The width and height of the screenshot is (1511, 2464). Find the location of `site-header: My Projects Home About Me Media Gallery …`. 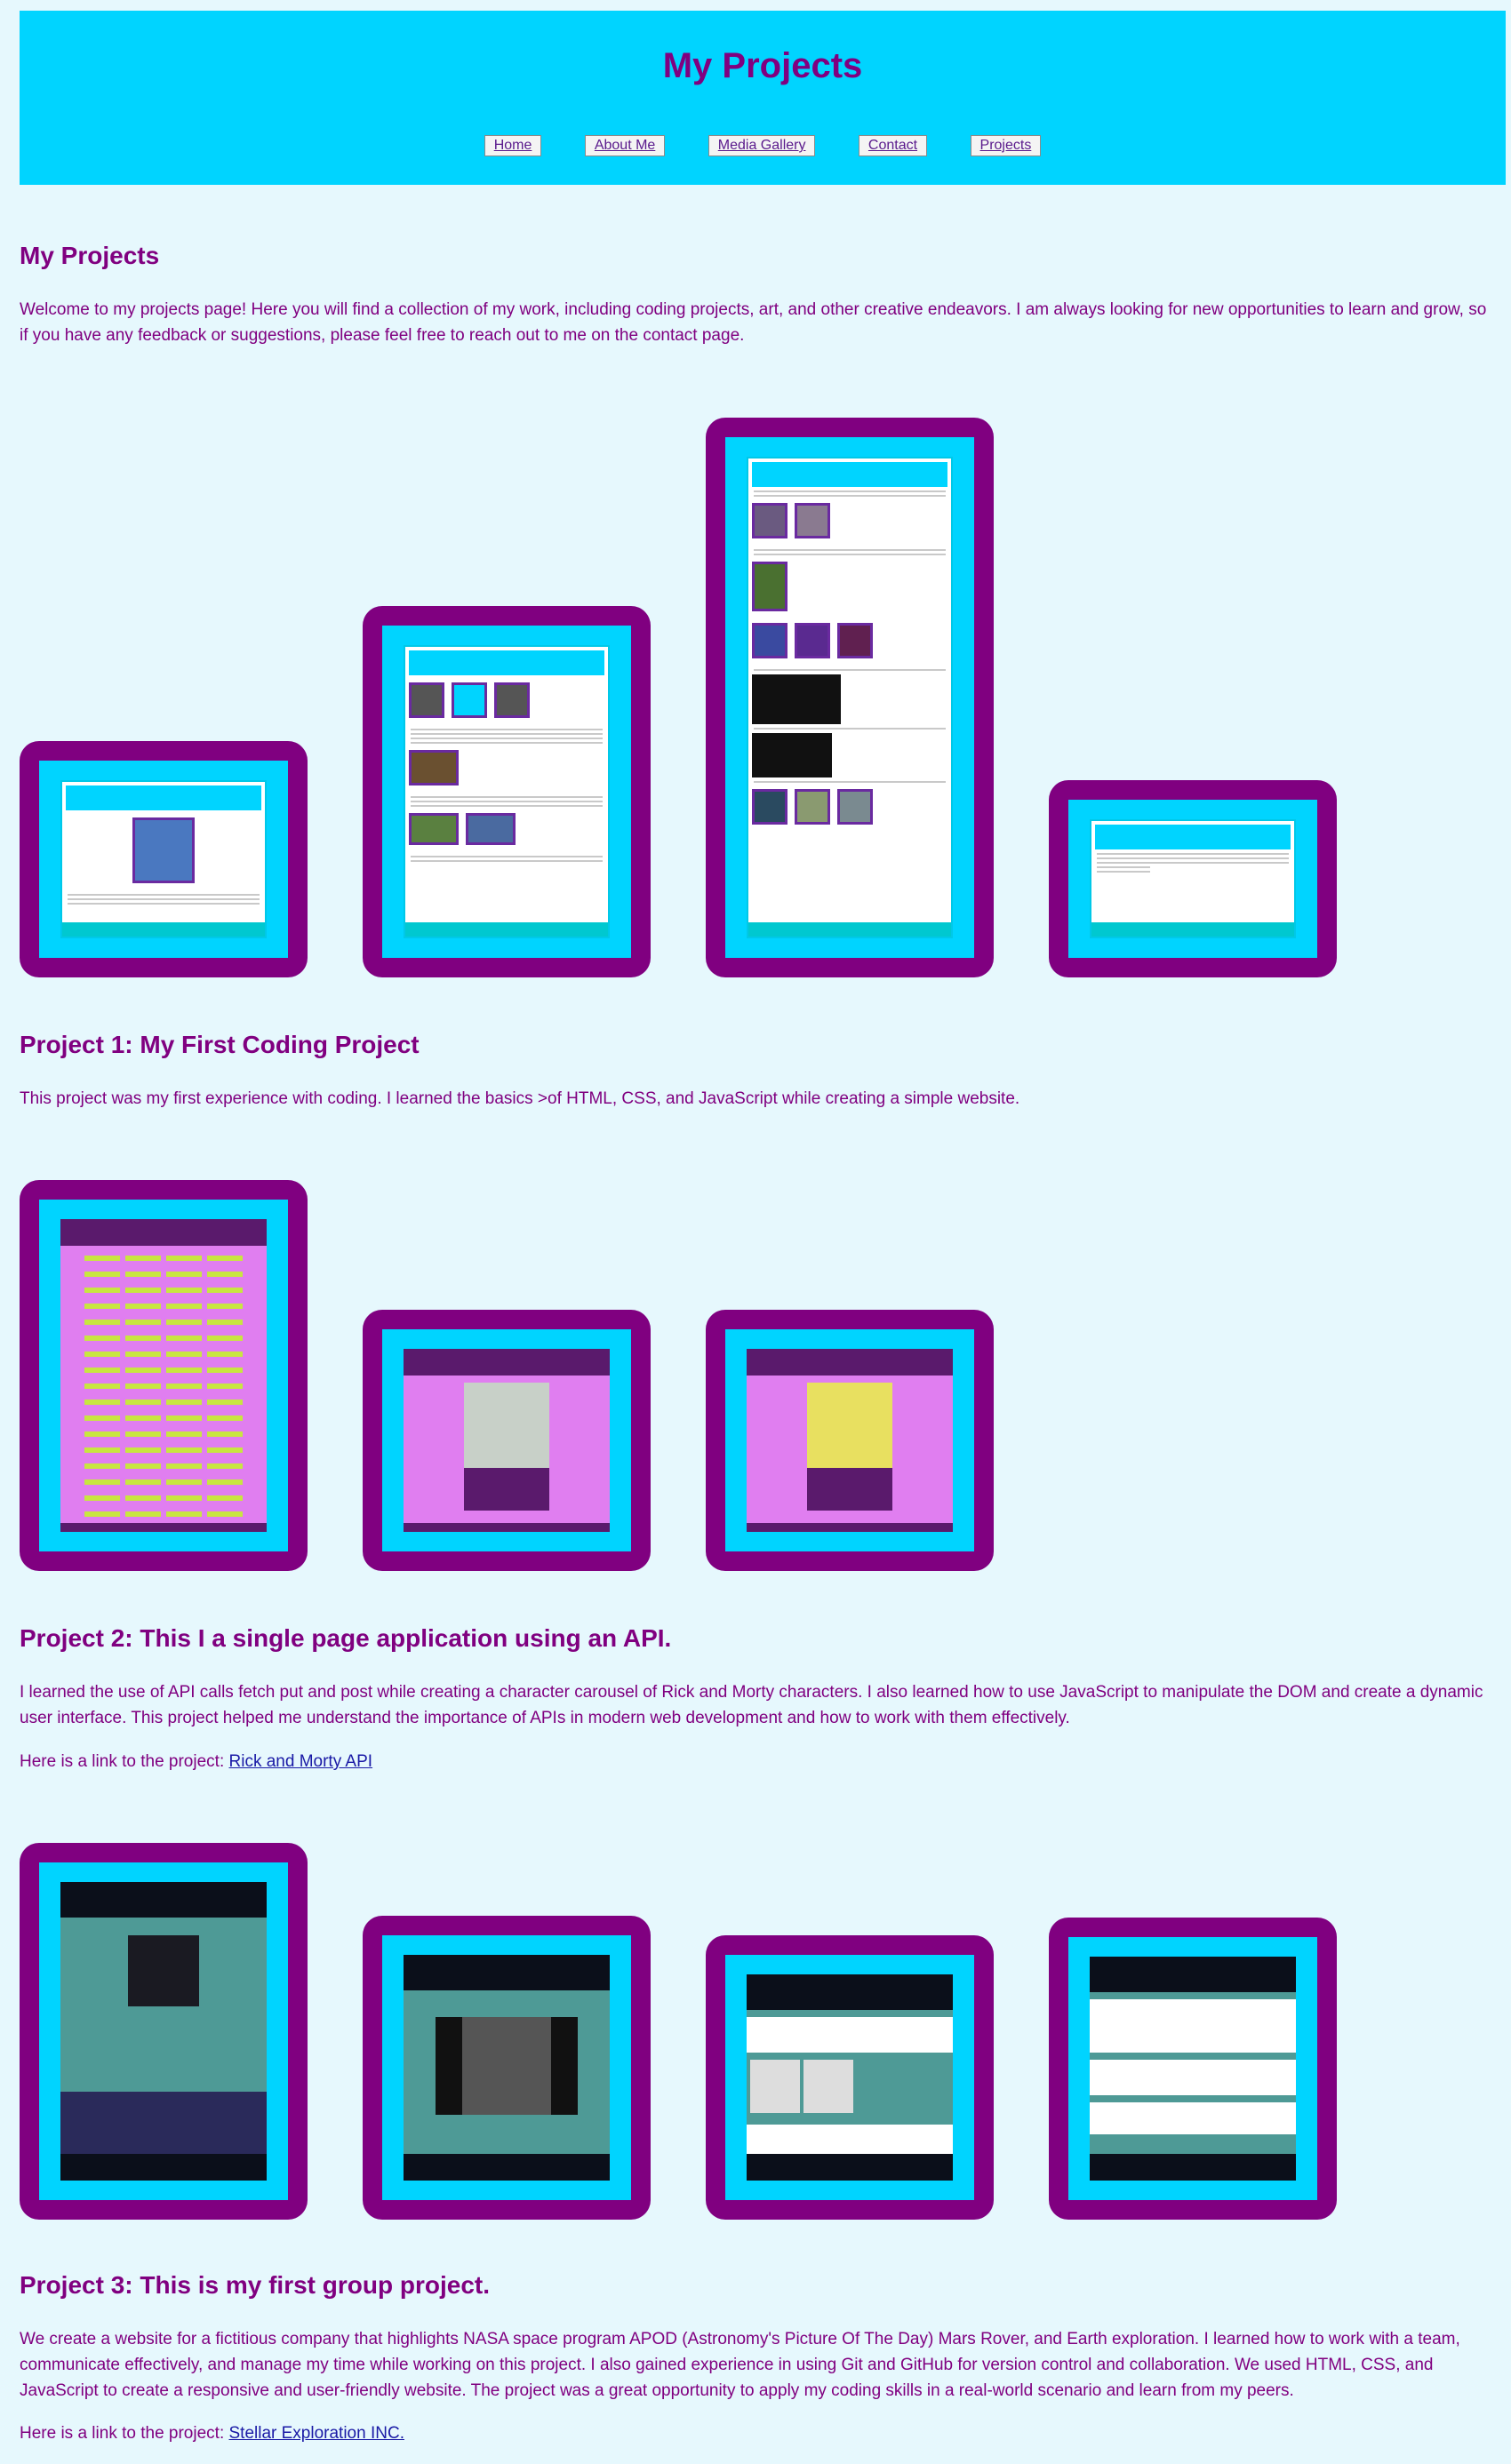

site-header: My Projects Home About Me Media Gallery … is located at coordinates (763, 98).